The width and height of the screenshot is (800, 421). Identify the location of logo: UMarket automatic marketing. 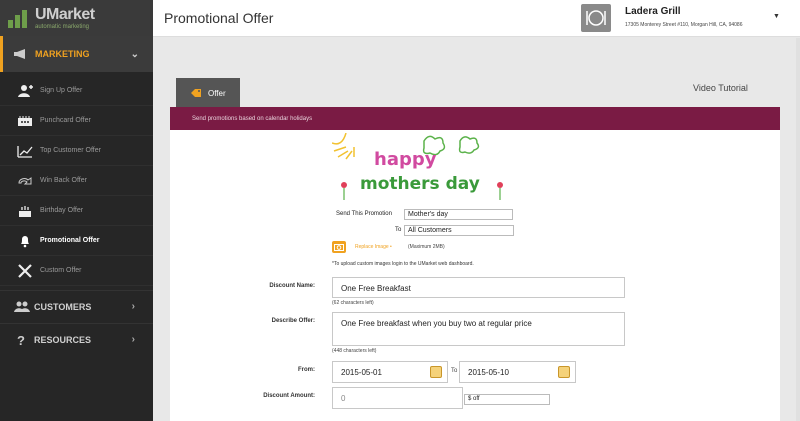
(76, 18).